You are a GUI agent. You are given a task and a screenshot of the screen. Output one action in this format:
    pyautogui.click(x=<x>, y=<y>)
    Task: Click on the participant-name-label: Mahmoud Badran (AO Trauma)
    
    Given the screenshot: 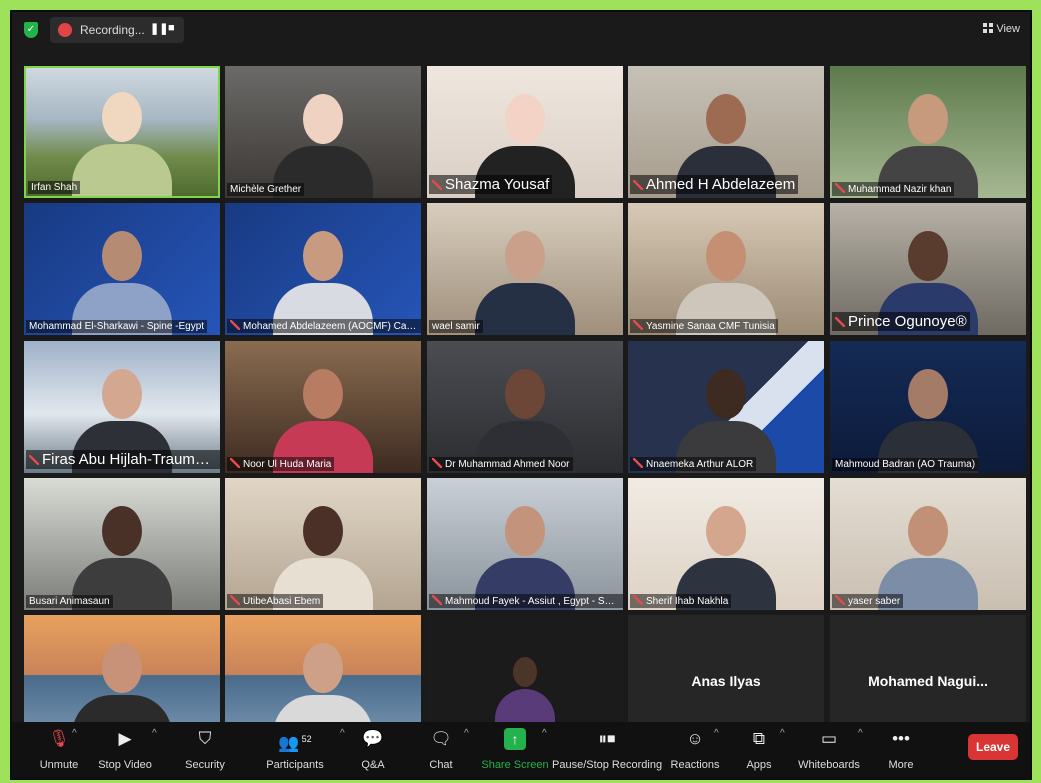 What is the action you would take?
    pyautogui.click(x=905, y=464)
    